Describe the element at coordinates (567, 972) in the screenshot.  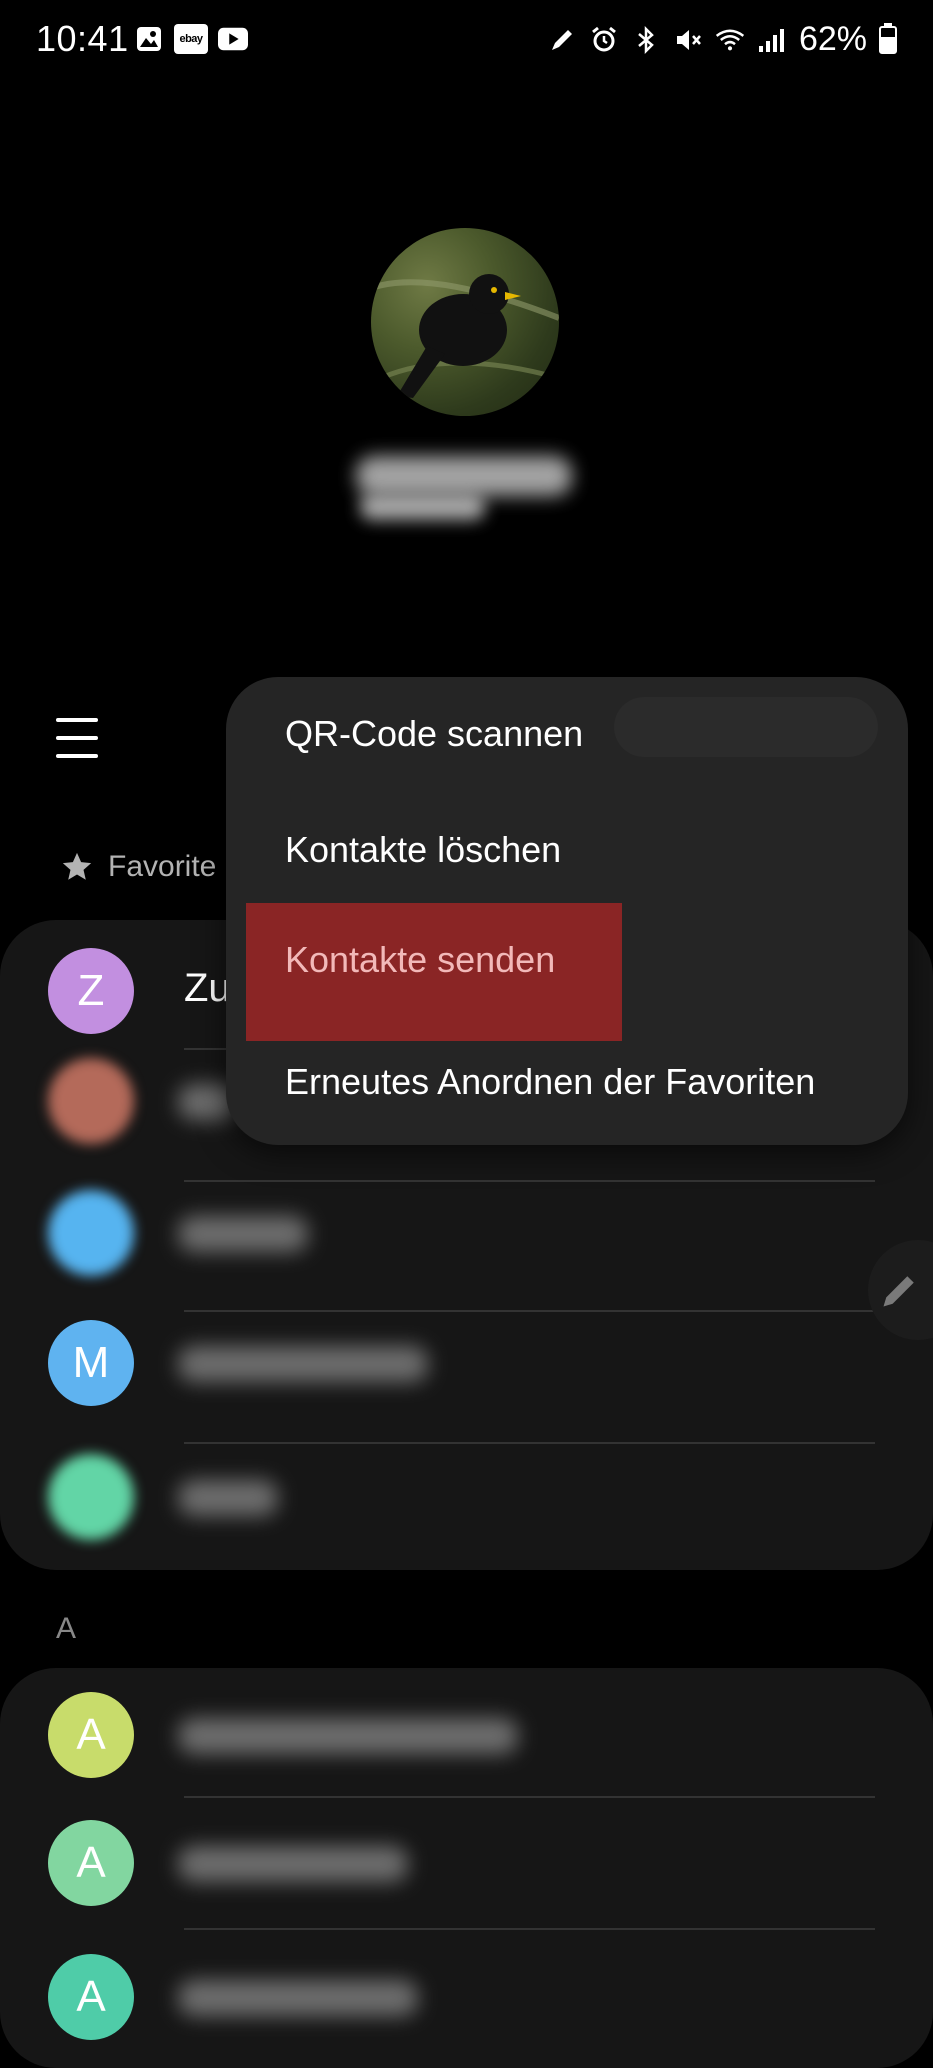
I see `menu-item-send-contacts: Kontakte senden` at that location.